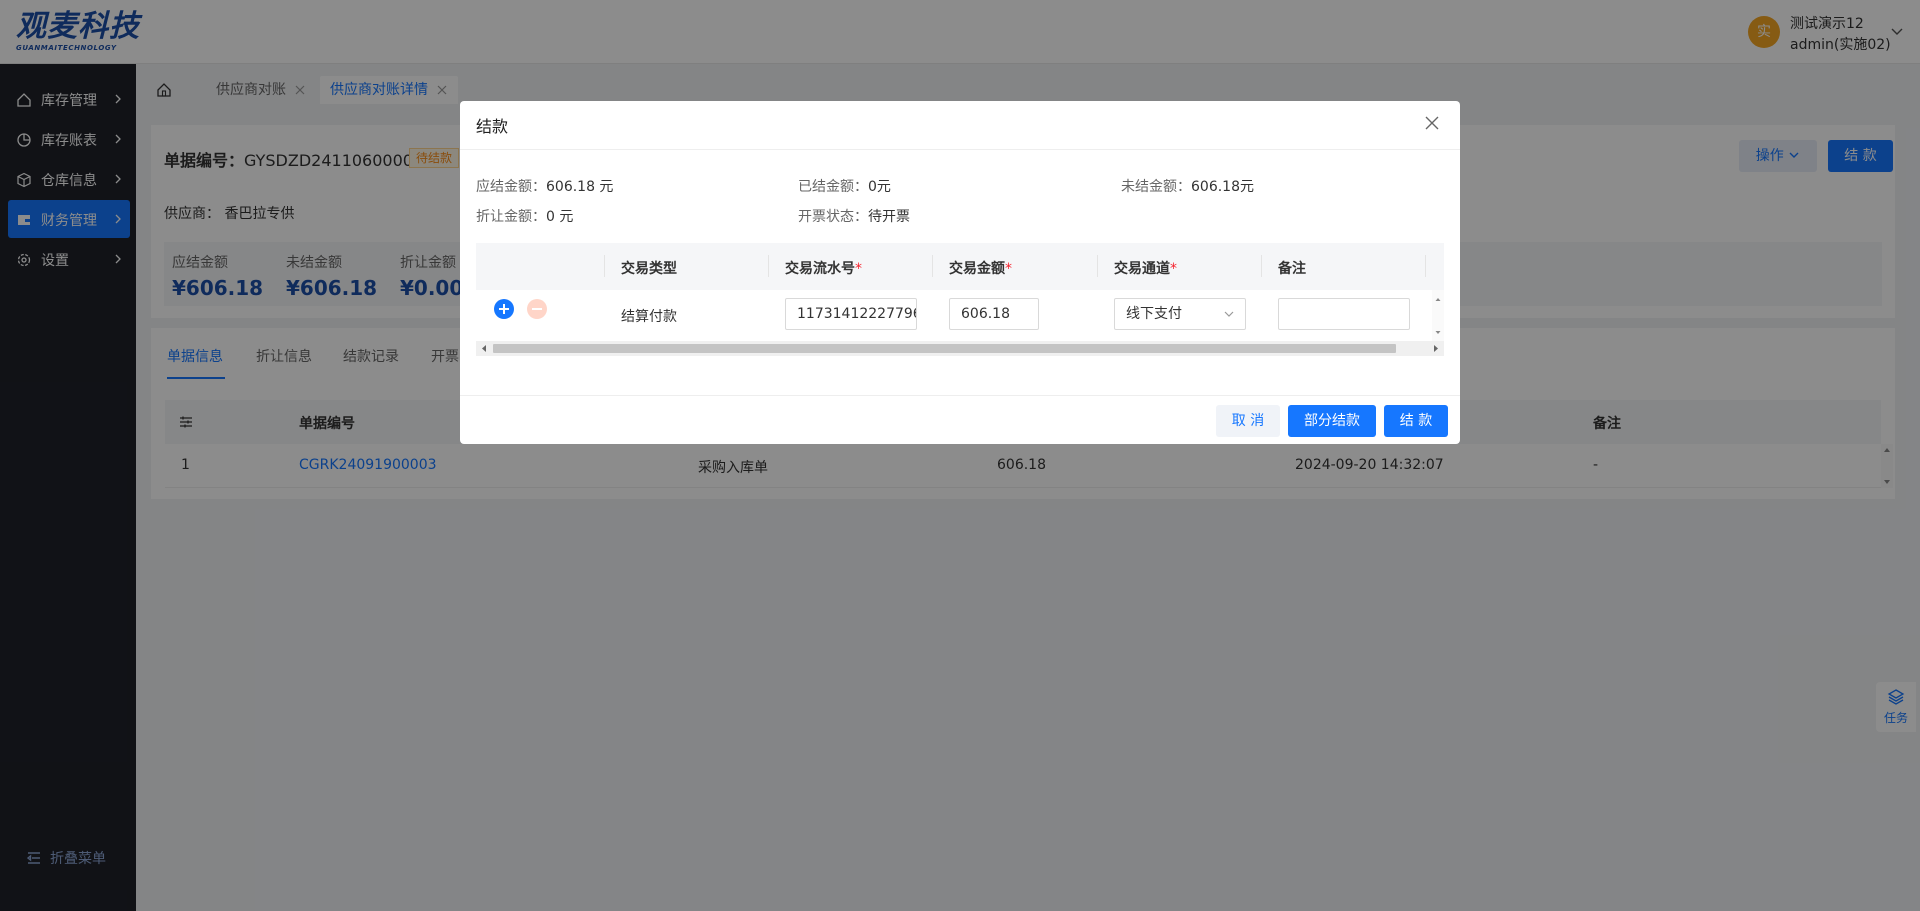 Image resolution: width=1920 pixels, height=911 pixels. I want to click on minus-icon, so click(537, 309).